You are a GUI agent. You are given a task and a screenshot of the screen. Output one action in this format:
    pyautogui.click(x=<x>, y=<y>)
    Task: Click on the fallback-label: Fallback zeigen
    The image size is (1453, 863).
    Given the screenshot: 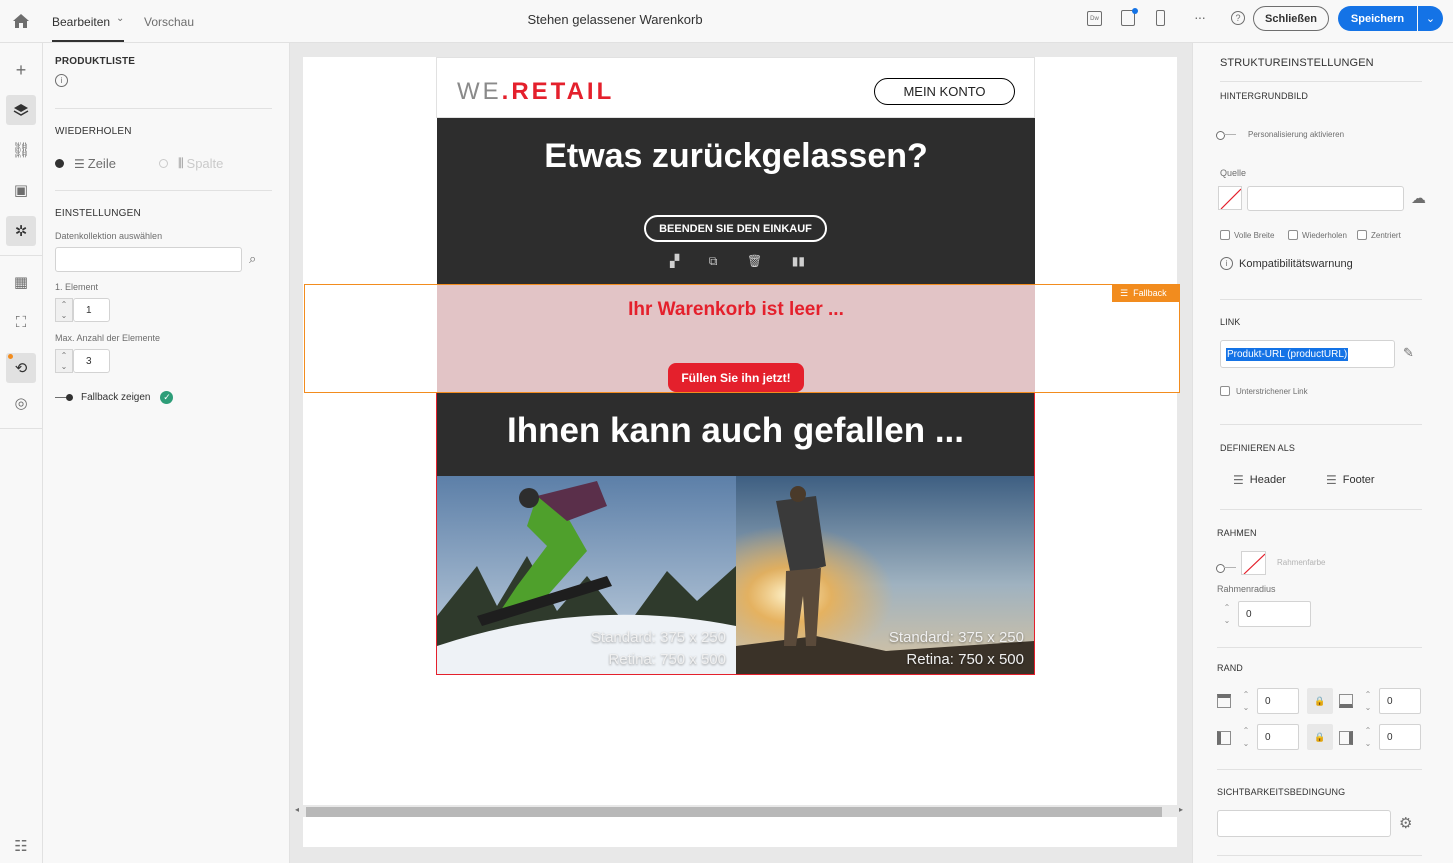 What is the action you would take?
    pyautogui.click(x=116, y=397)
    